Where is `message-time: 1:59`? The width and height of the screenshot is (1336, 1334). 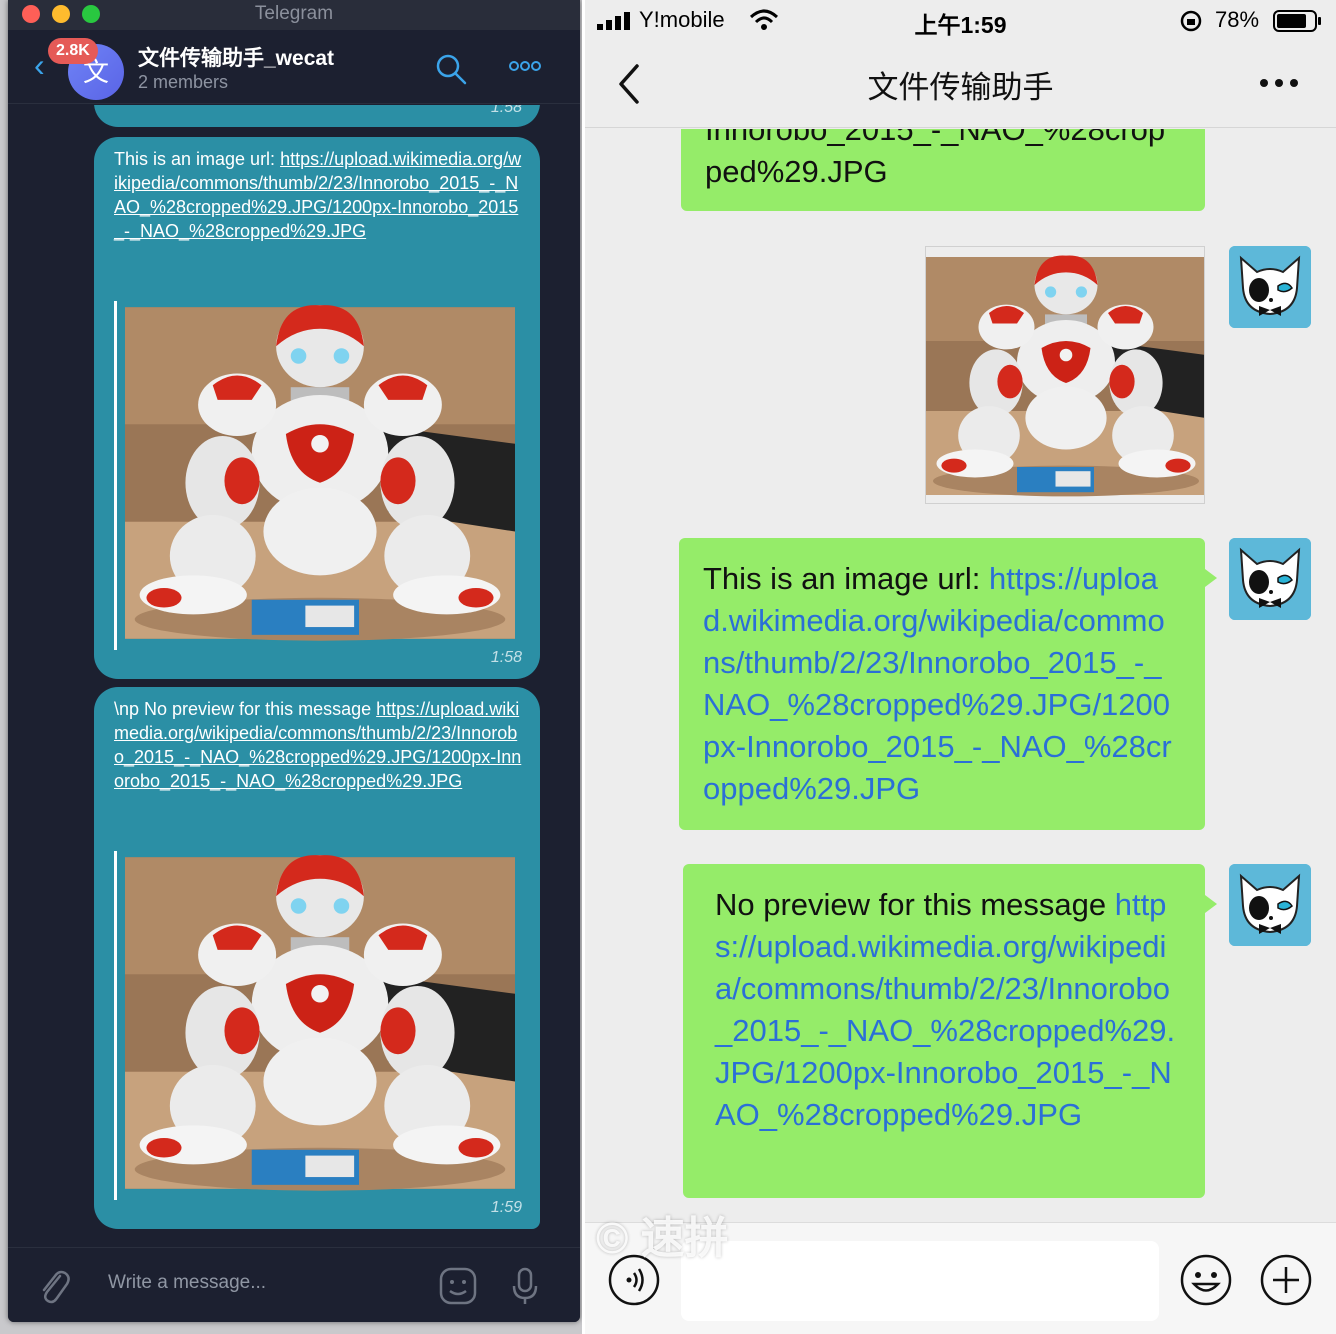
message-time: 1:59 is located at coordinates (506, 1207).